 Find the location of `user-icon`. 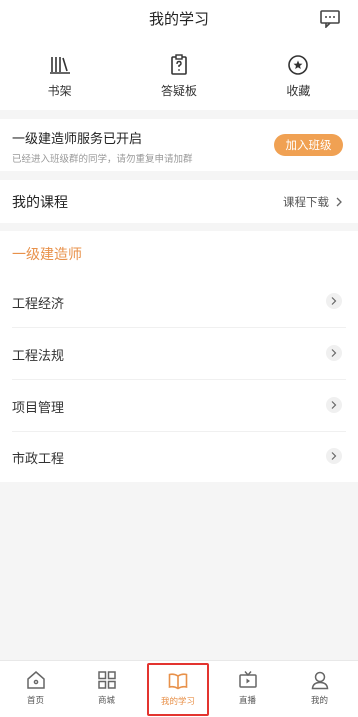

user-icon is located at coordinates (319, 680).